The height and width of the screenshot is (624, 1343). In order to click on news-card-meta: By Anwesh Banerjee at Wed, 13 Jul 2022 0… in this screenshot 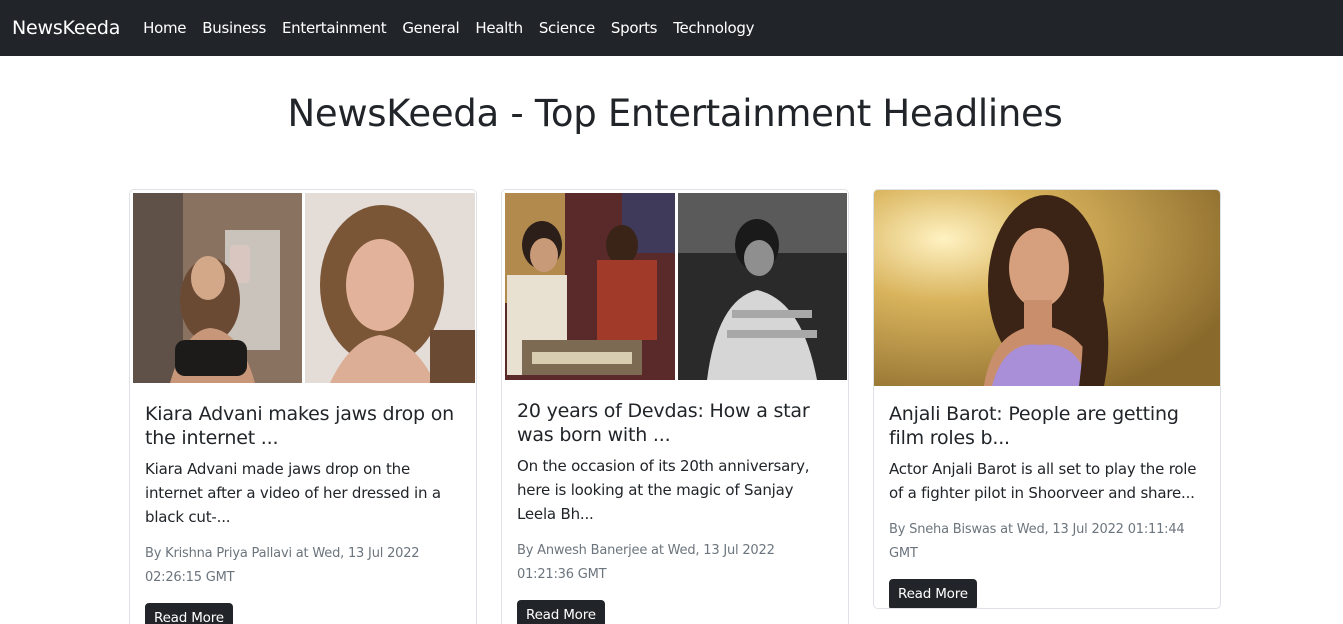, I will do `click(646, 562)`.